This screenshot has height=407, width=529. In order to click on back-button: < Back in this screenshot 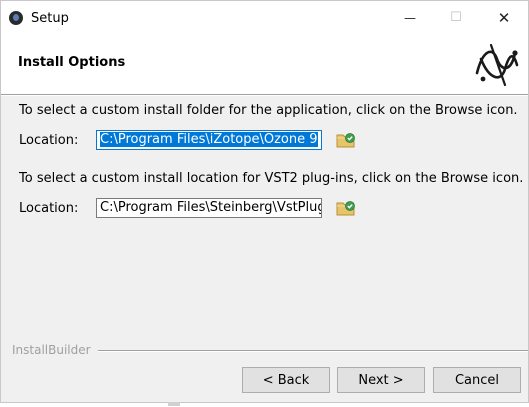, I will do `click(286, 380)`.